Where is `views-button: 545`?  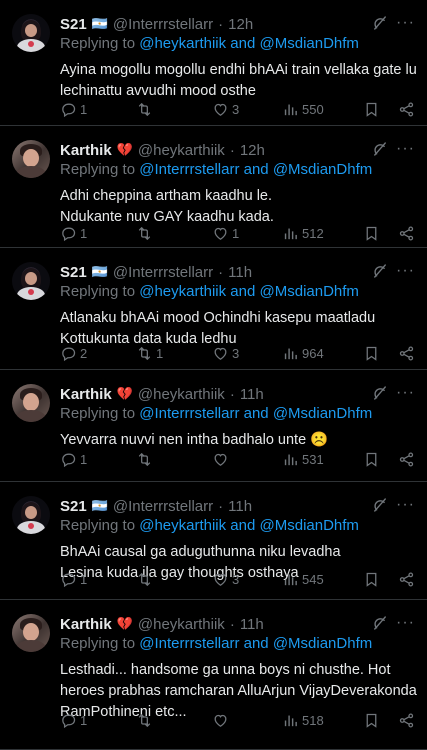
views-button: 545 is located at coordinates (303, 579).